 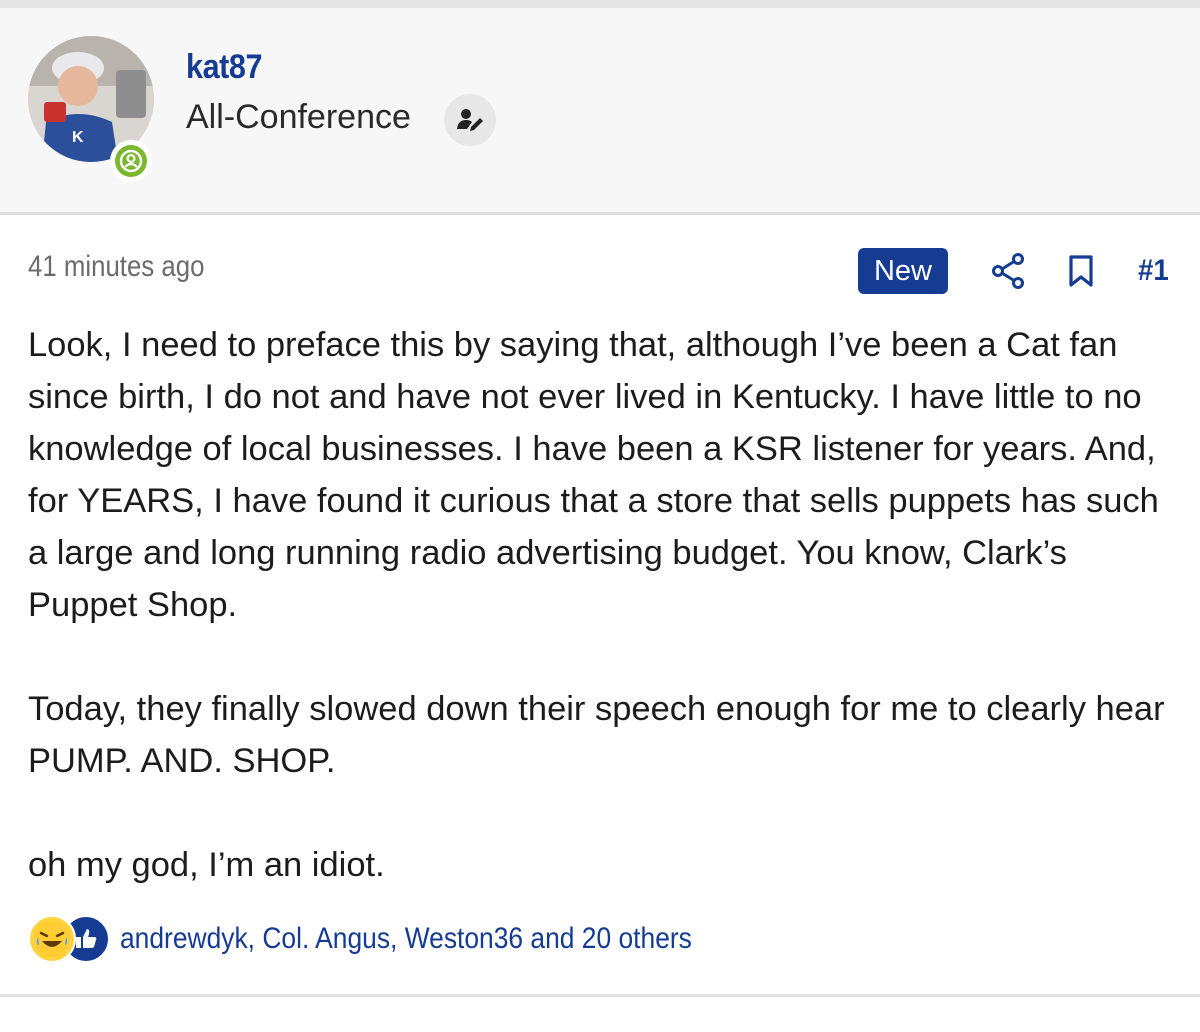 What do you see at coordinates (1008, 271) in the screenshot?
I see `share-icon` at bounding box center [1008, 271].